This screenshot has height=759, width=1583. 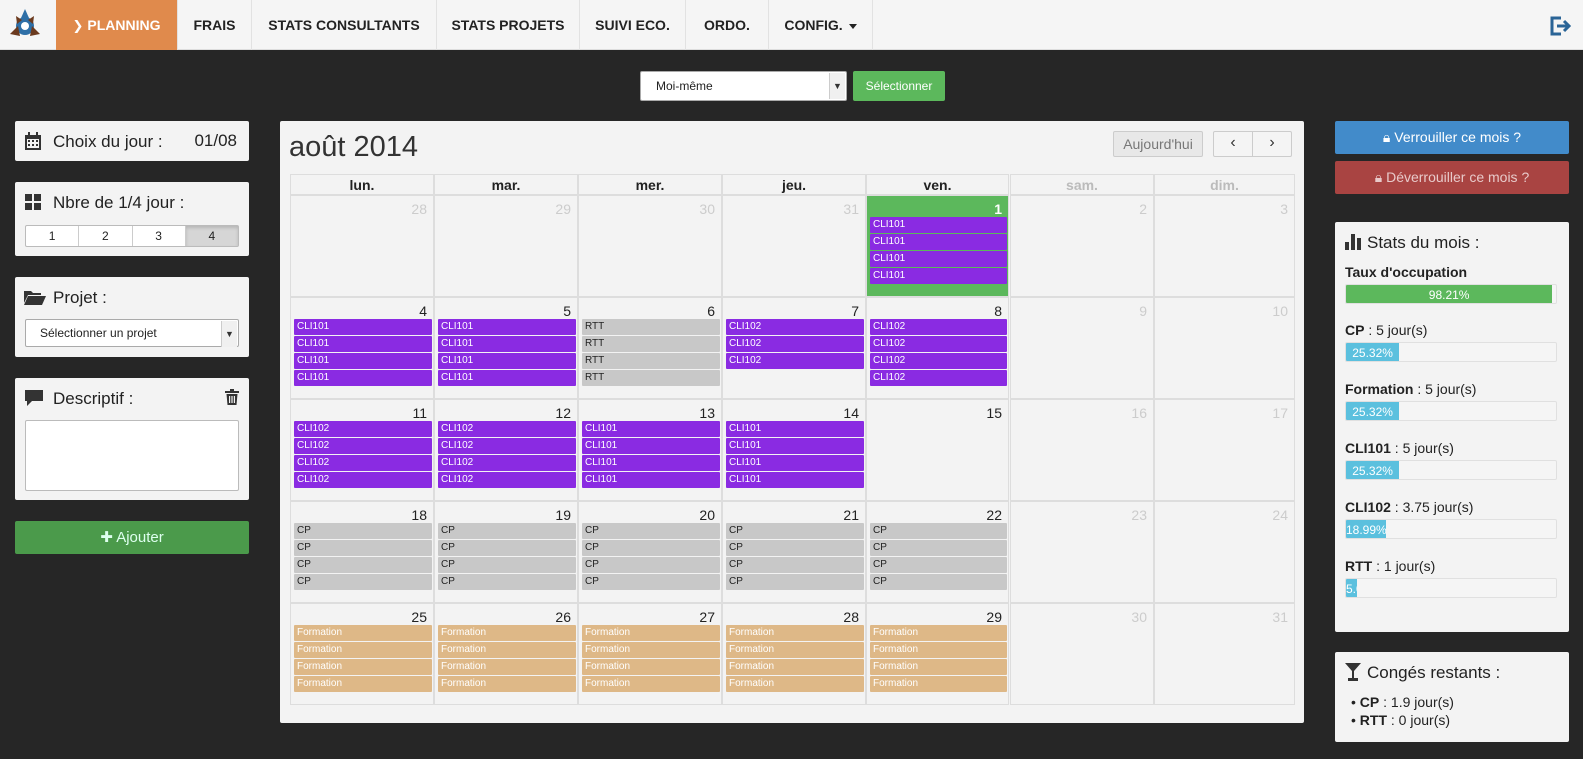 What do you see at coordinates (159, 236) in the screenshot?
I see `quarter-option-3: 3` at bounding box center [159, 236].